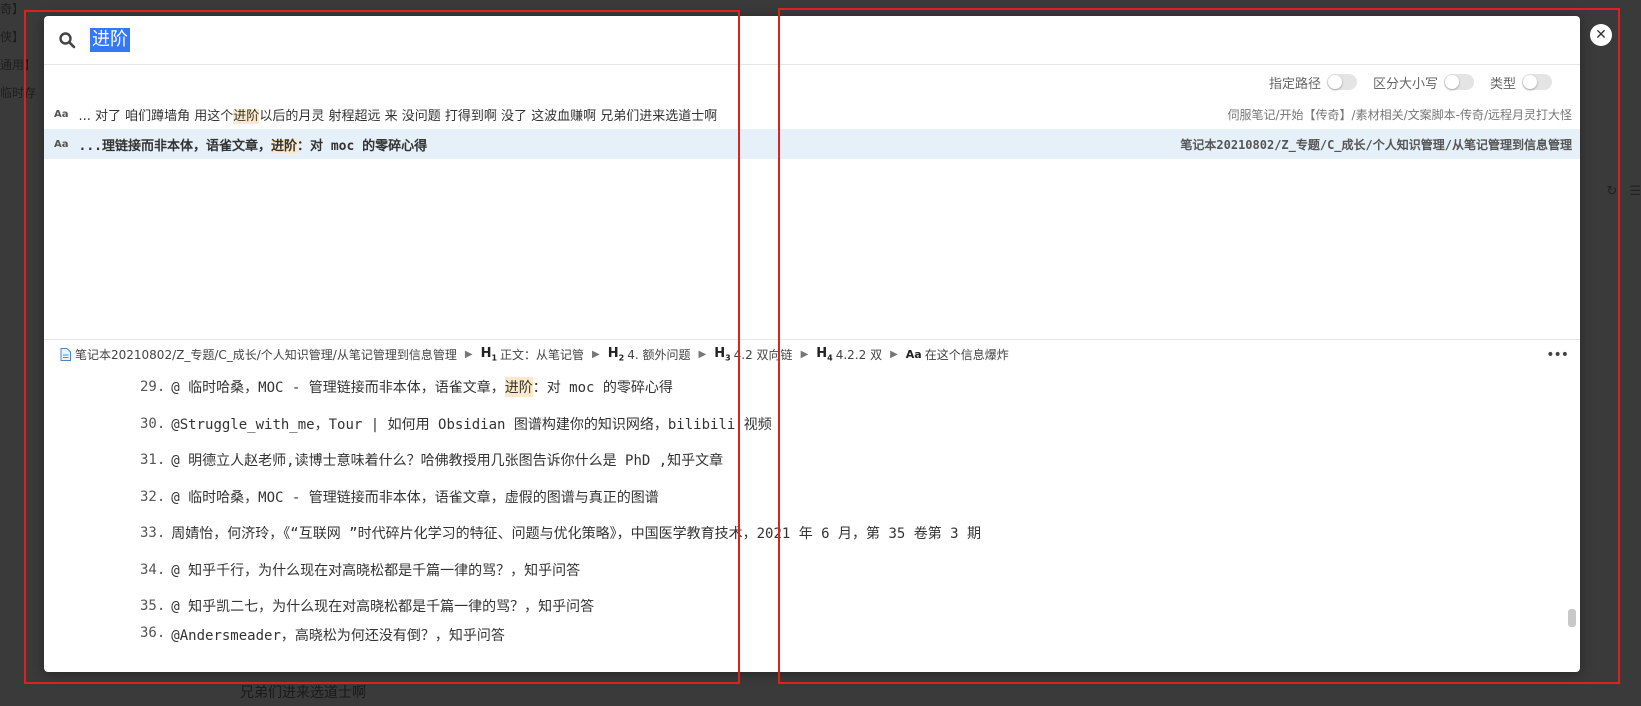  Describe the element at coordinates (110, 40) in the screenshot. I see `search-input: 进阶` at that location.